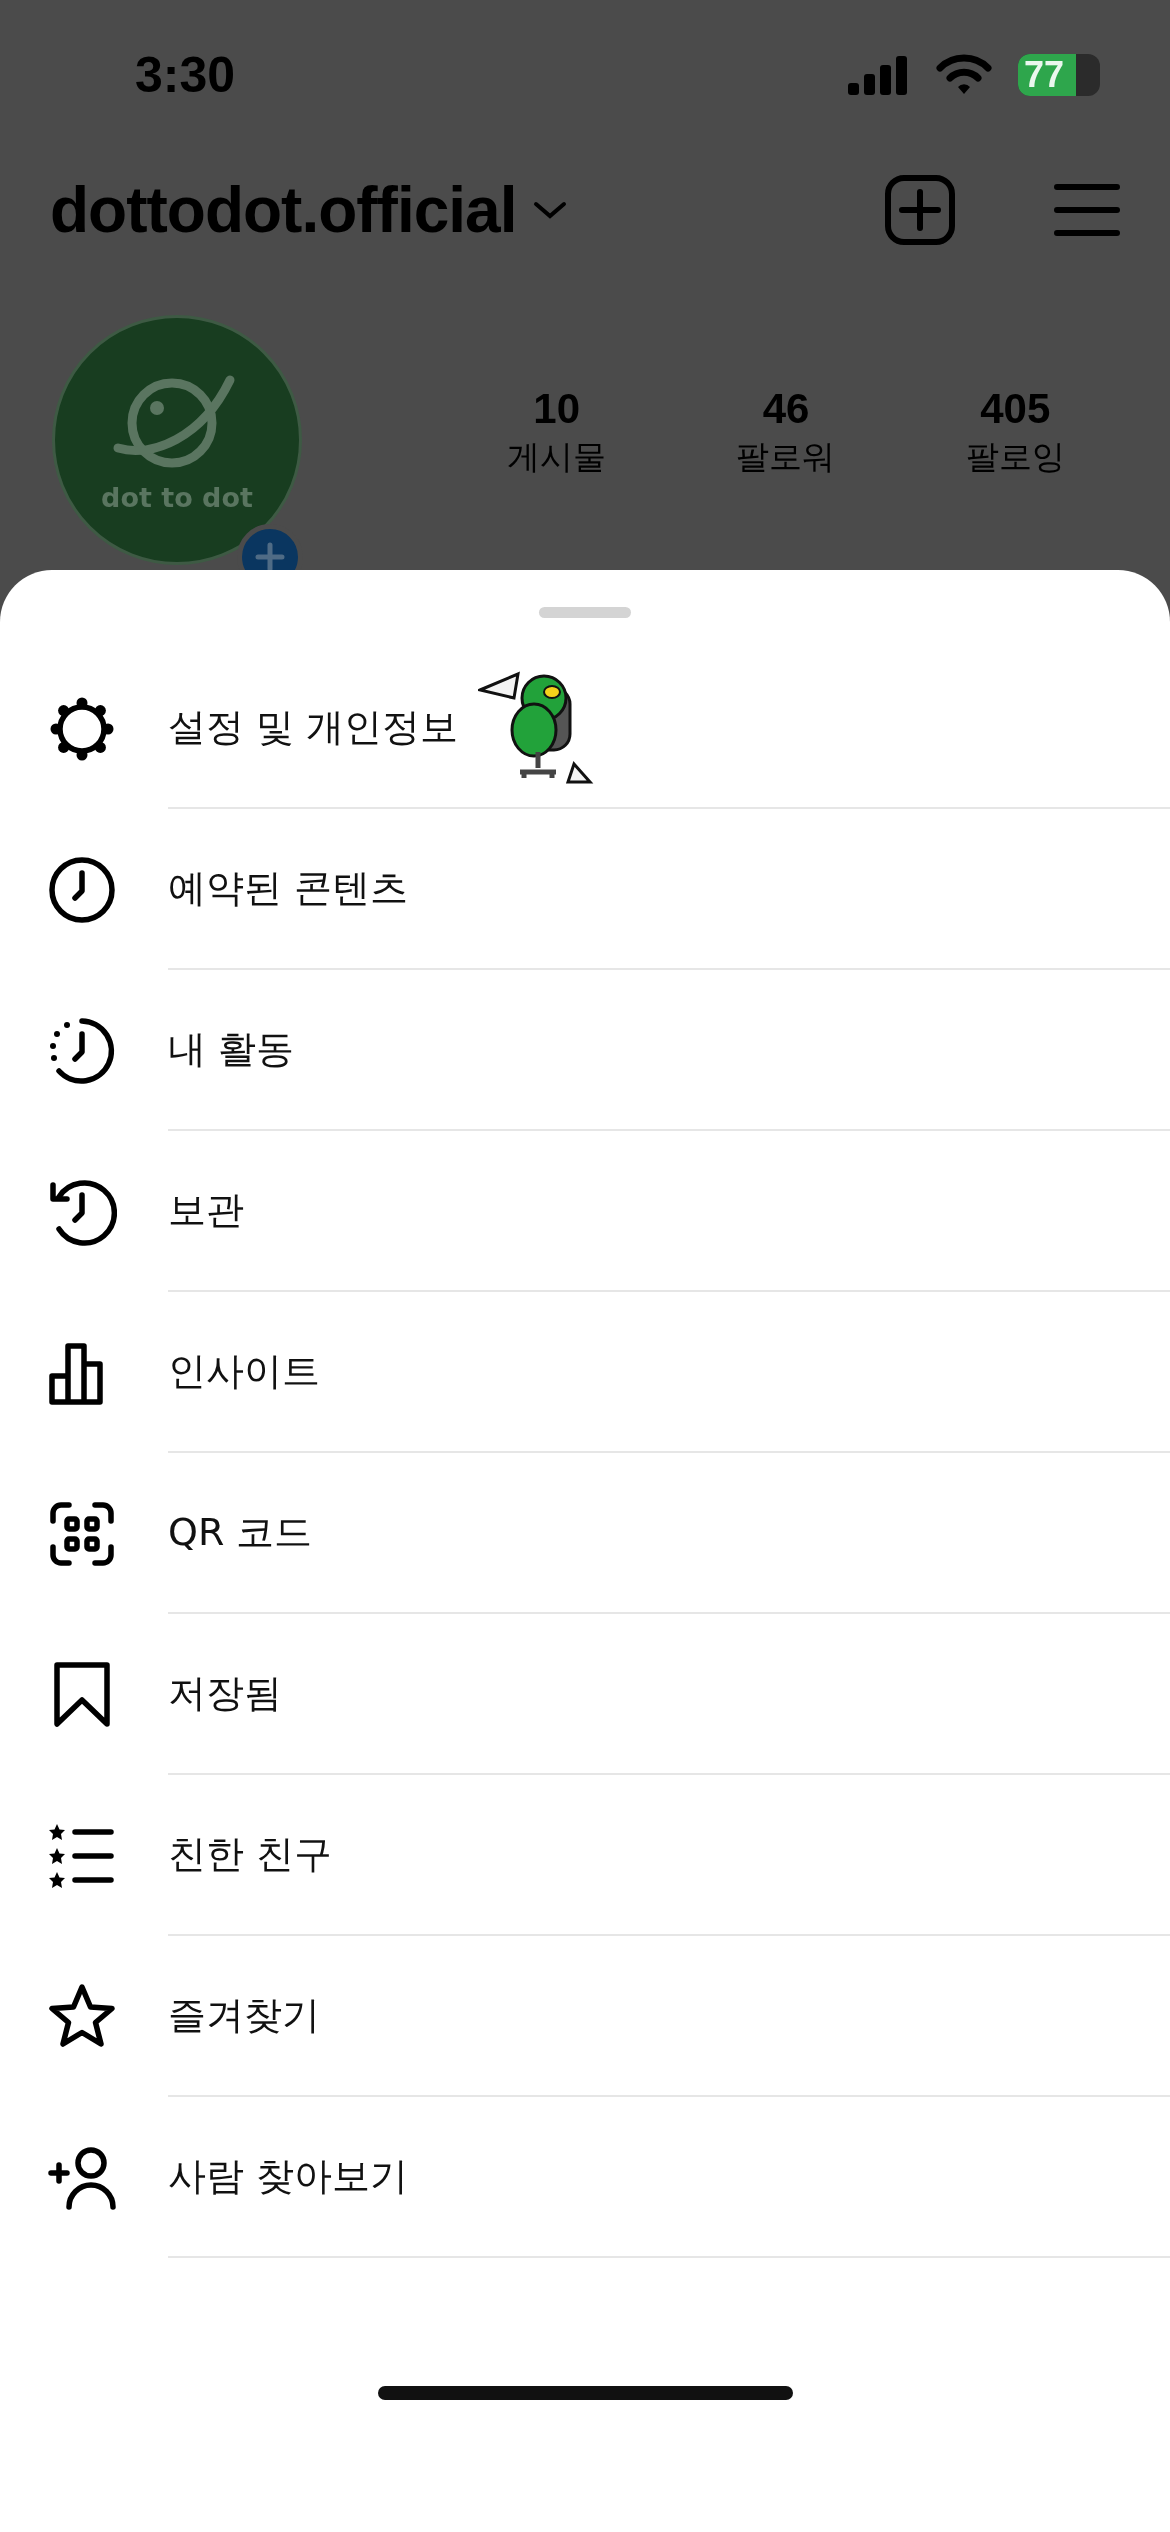 This screenshot has width=1170, height=2532. I want to click on menu-item: 사람 찾아보기, so click(288, 2176).